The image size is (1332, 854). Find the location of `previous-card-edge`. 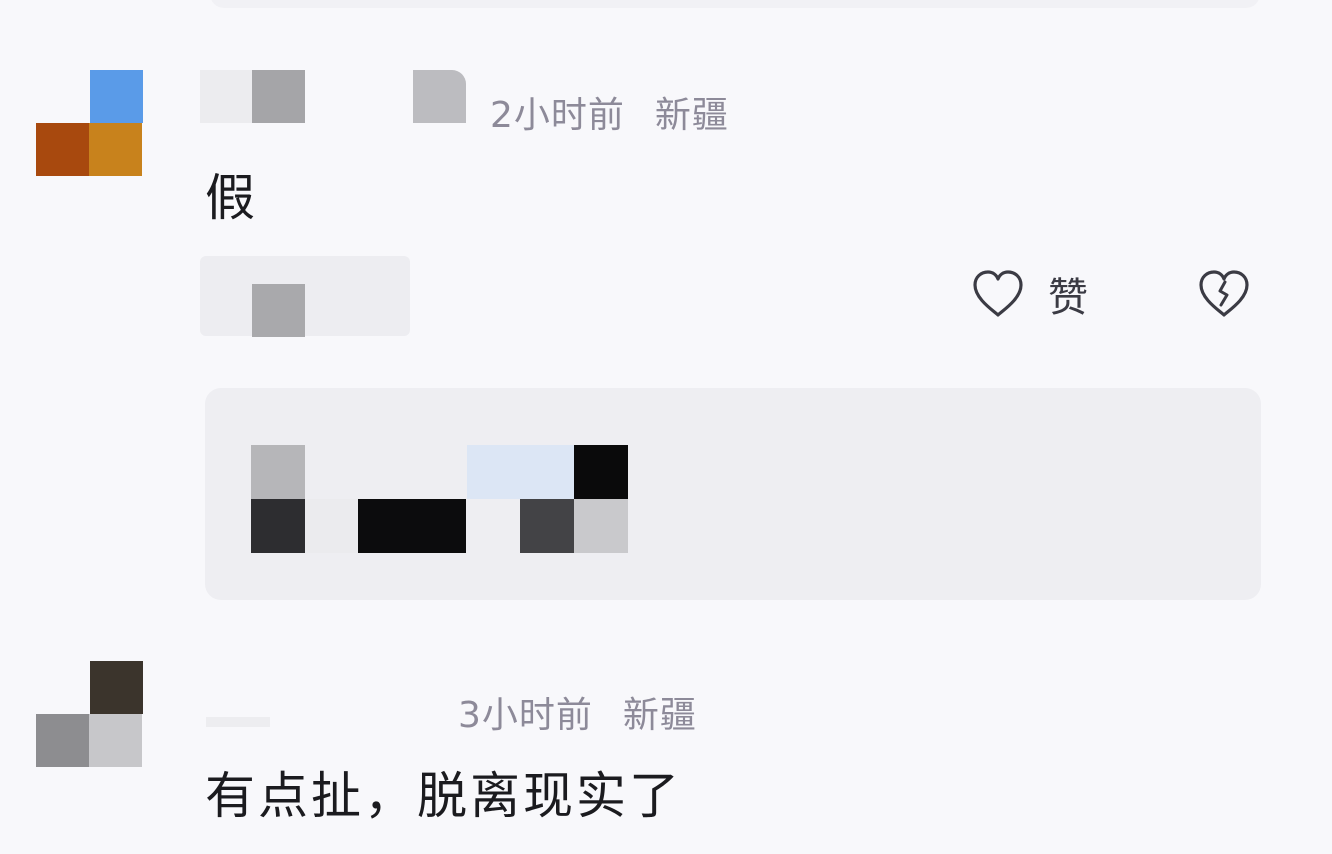

previous-card-edge is located at coordinates (735, 4).